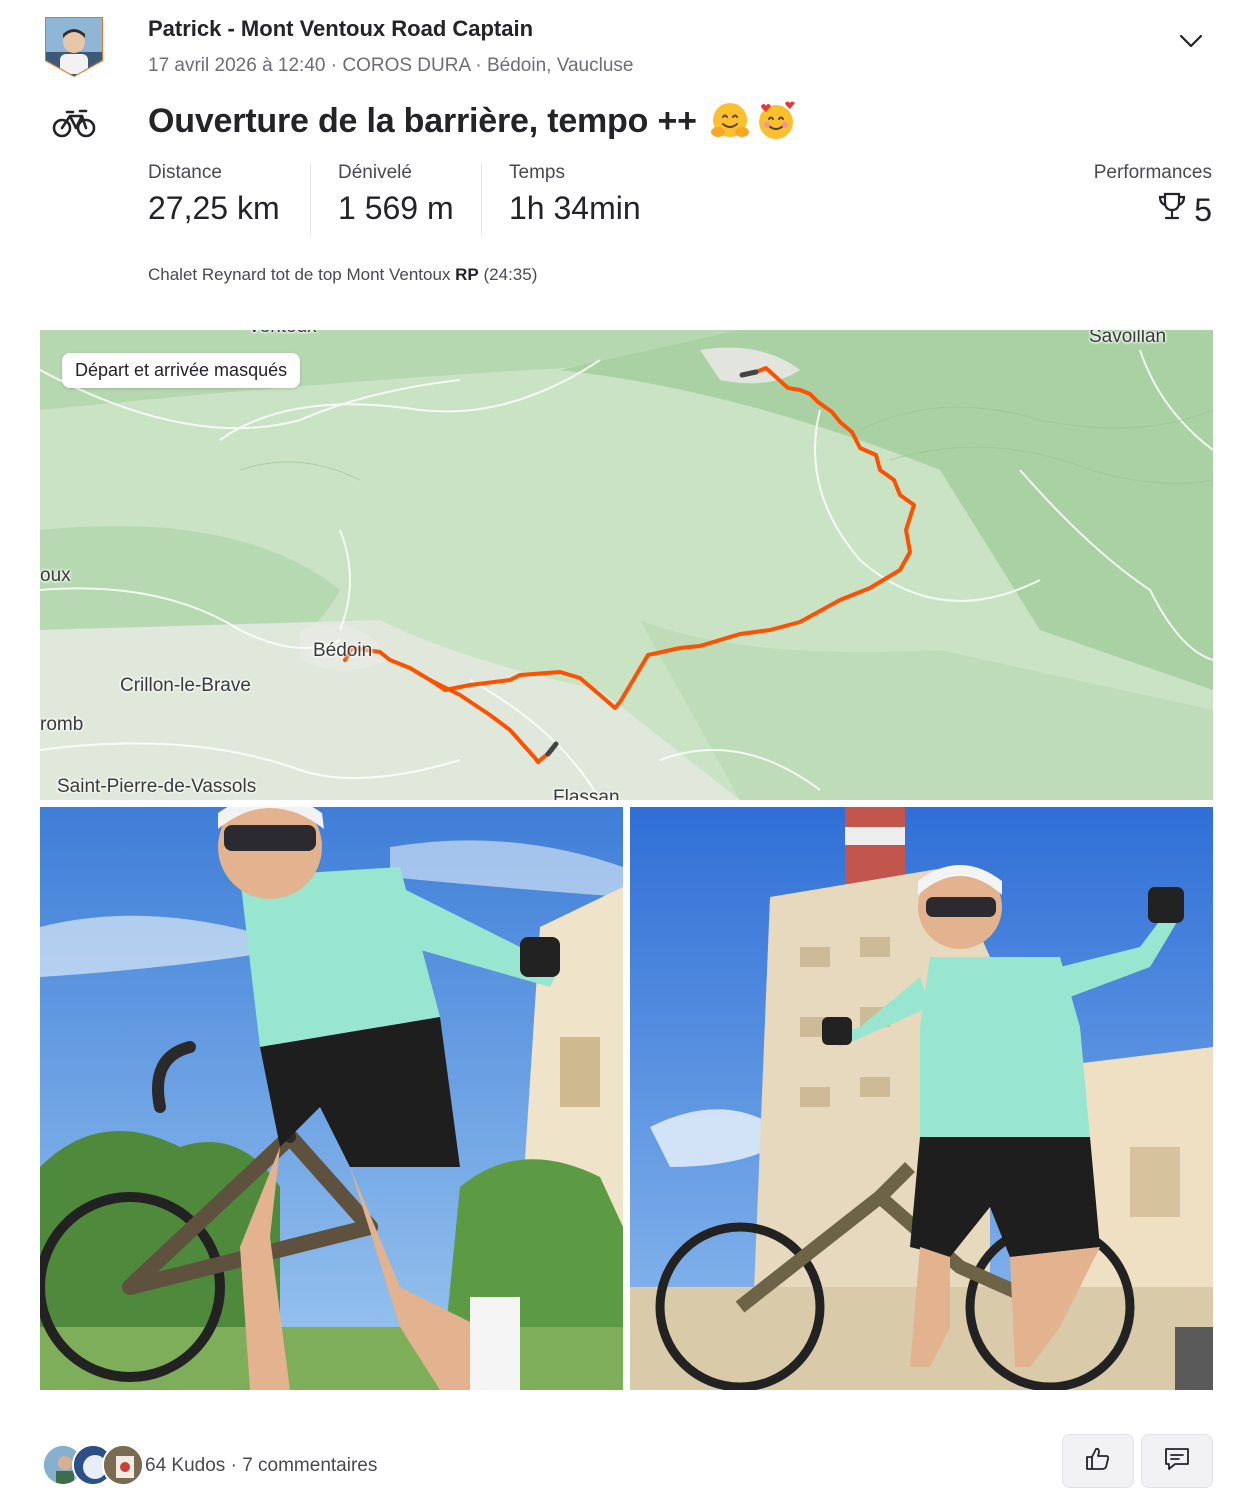 The width and height of the screenshot is (1252, 1498). Describe the element at coordinates (586, 793) in the screenshot. I see `map-label: Flassan` at that location.